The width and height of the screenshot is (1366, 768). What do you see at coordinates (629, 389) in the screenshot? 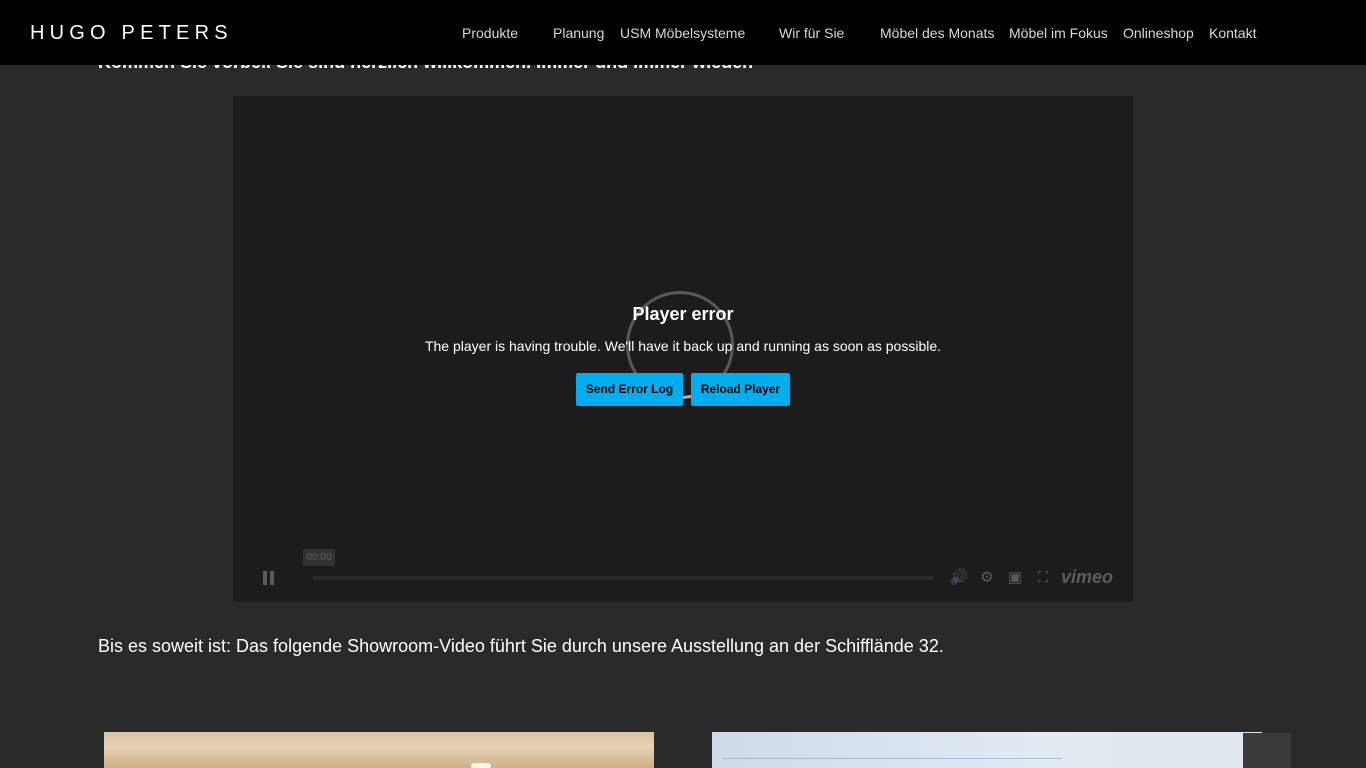
I see `send-error-log-button: Send Error Log` at bounding box center [629, 389].